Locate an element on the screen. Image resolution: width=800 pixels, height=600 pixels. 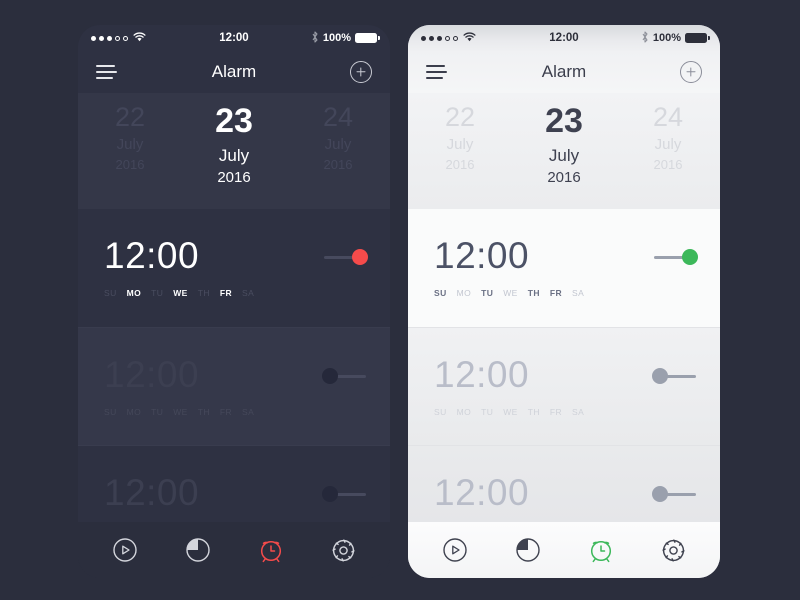
signal-strength-icon is located at coordinates (439, 38).